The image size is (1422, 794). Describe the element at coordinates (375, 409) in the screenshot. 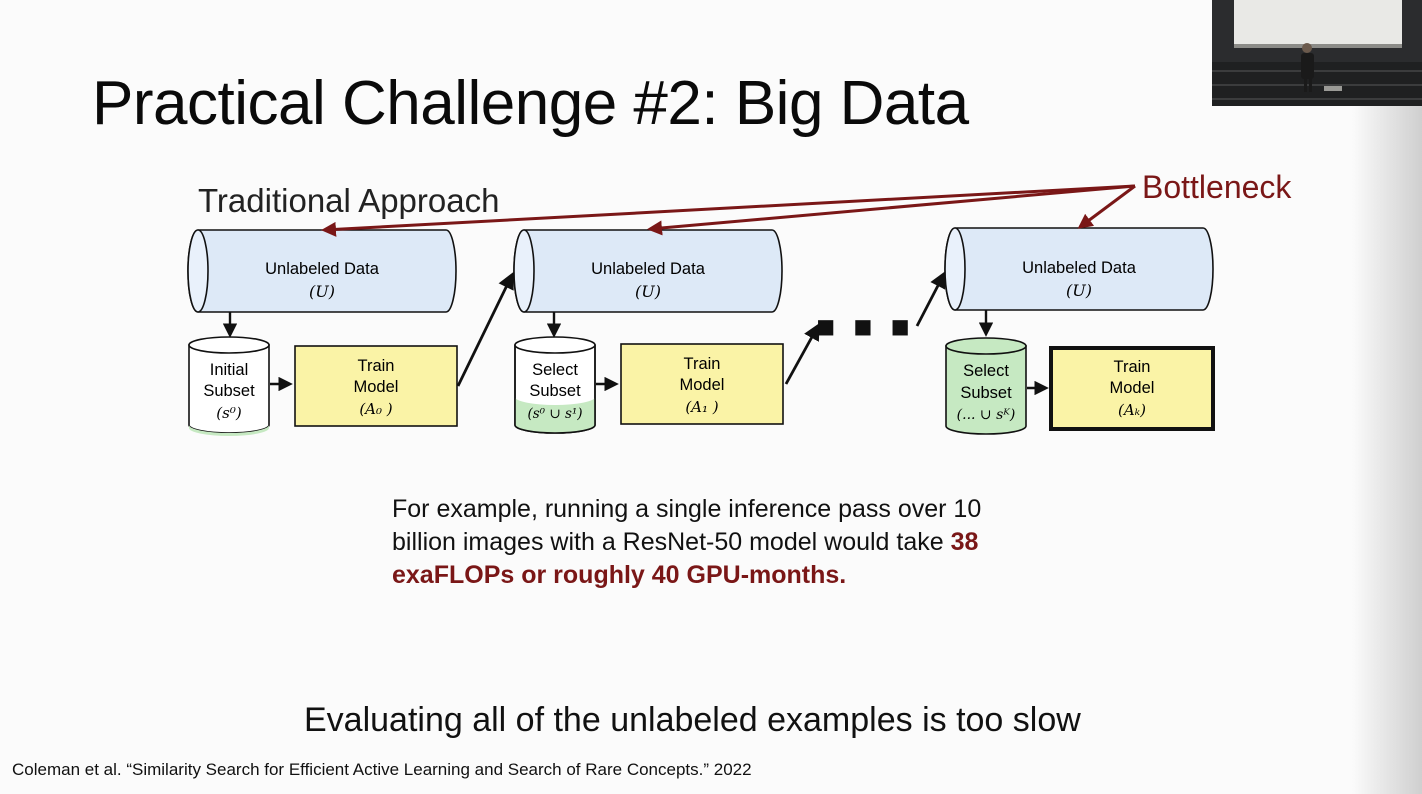

I see `model-line: (A₀ )` at that location.